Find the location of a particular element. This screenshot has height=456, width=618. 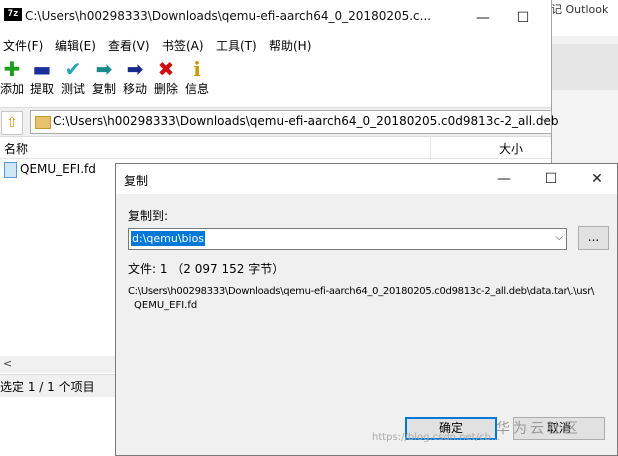

destination-input: d:\qemu\bios is located at coordinates (168, 238).